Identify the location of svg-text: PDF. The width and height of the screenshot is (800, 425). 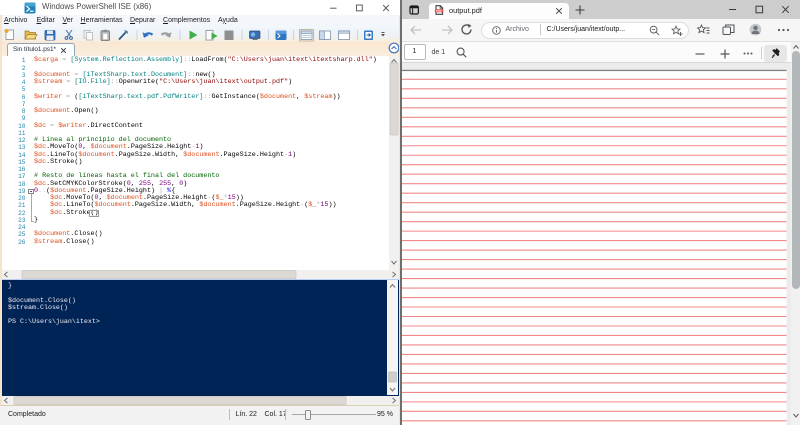
(439, 10).